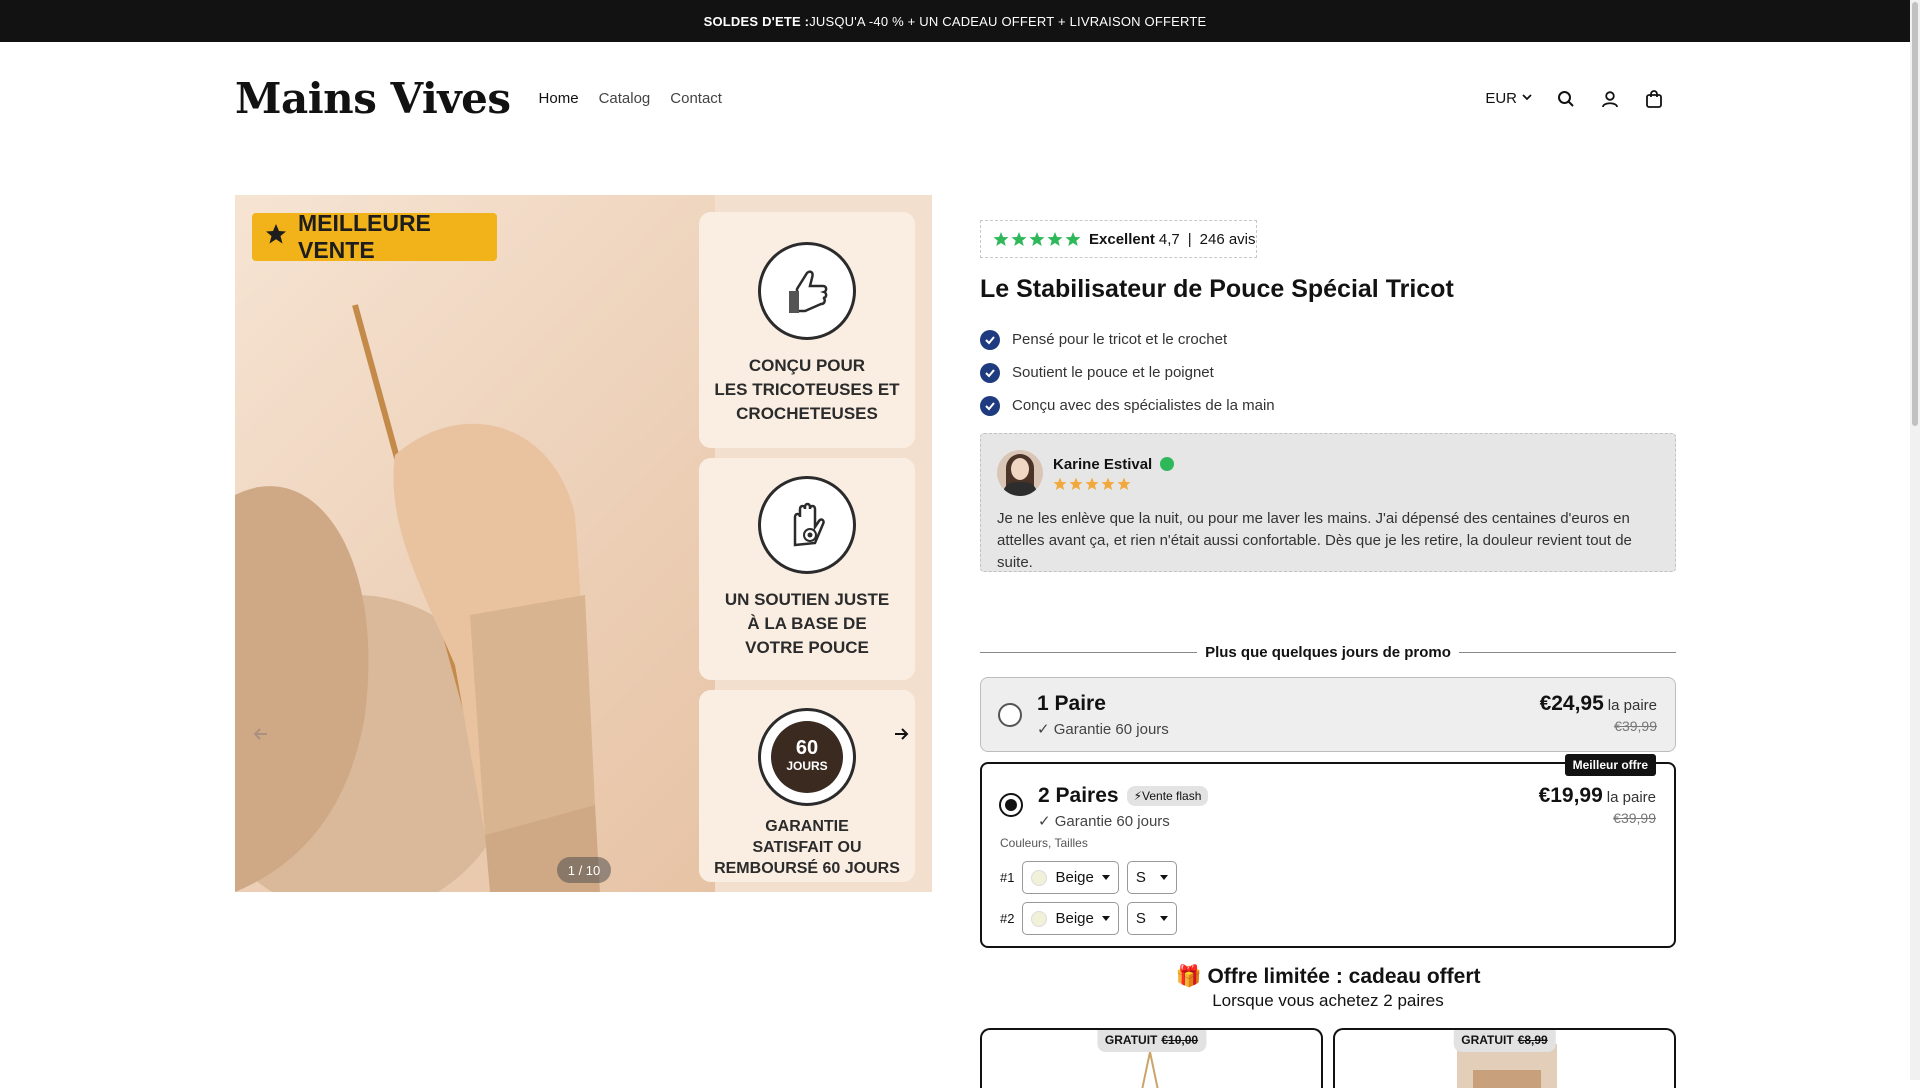 Image resolution: width=1920 pixels, height=1088 pixels. I want to click on gift-free-label: GRATUIT, so click(1131, 1040).